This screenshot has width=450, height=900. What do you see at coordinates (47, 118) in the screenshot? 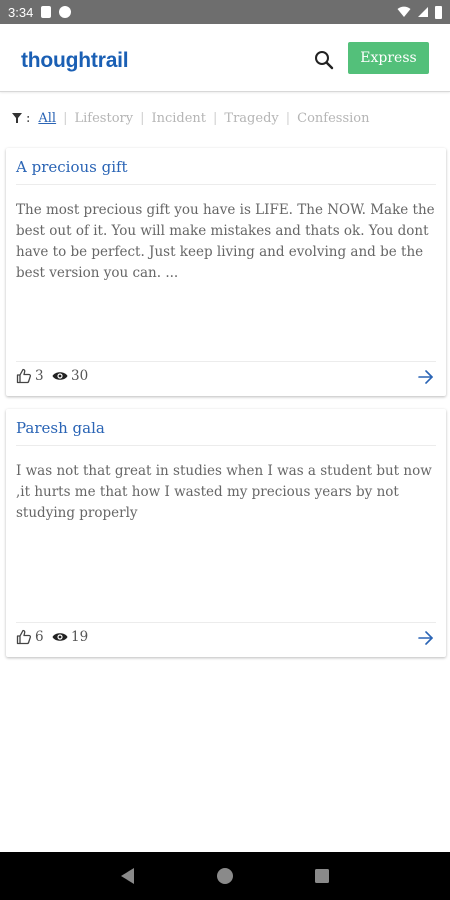
I see `filter-all: All` at bounding box center [47, 118].